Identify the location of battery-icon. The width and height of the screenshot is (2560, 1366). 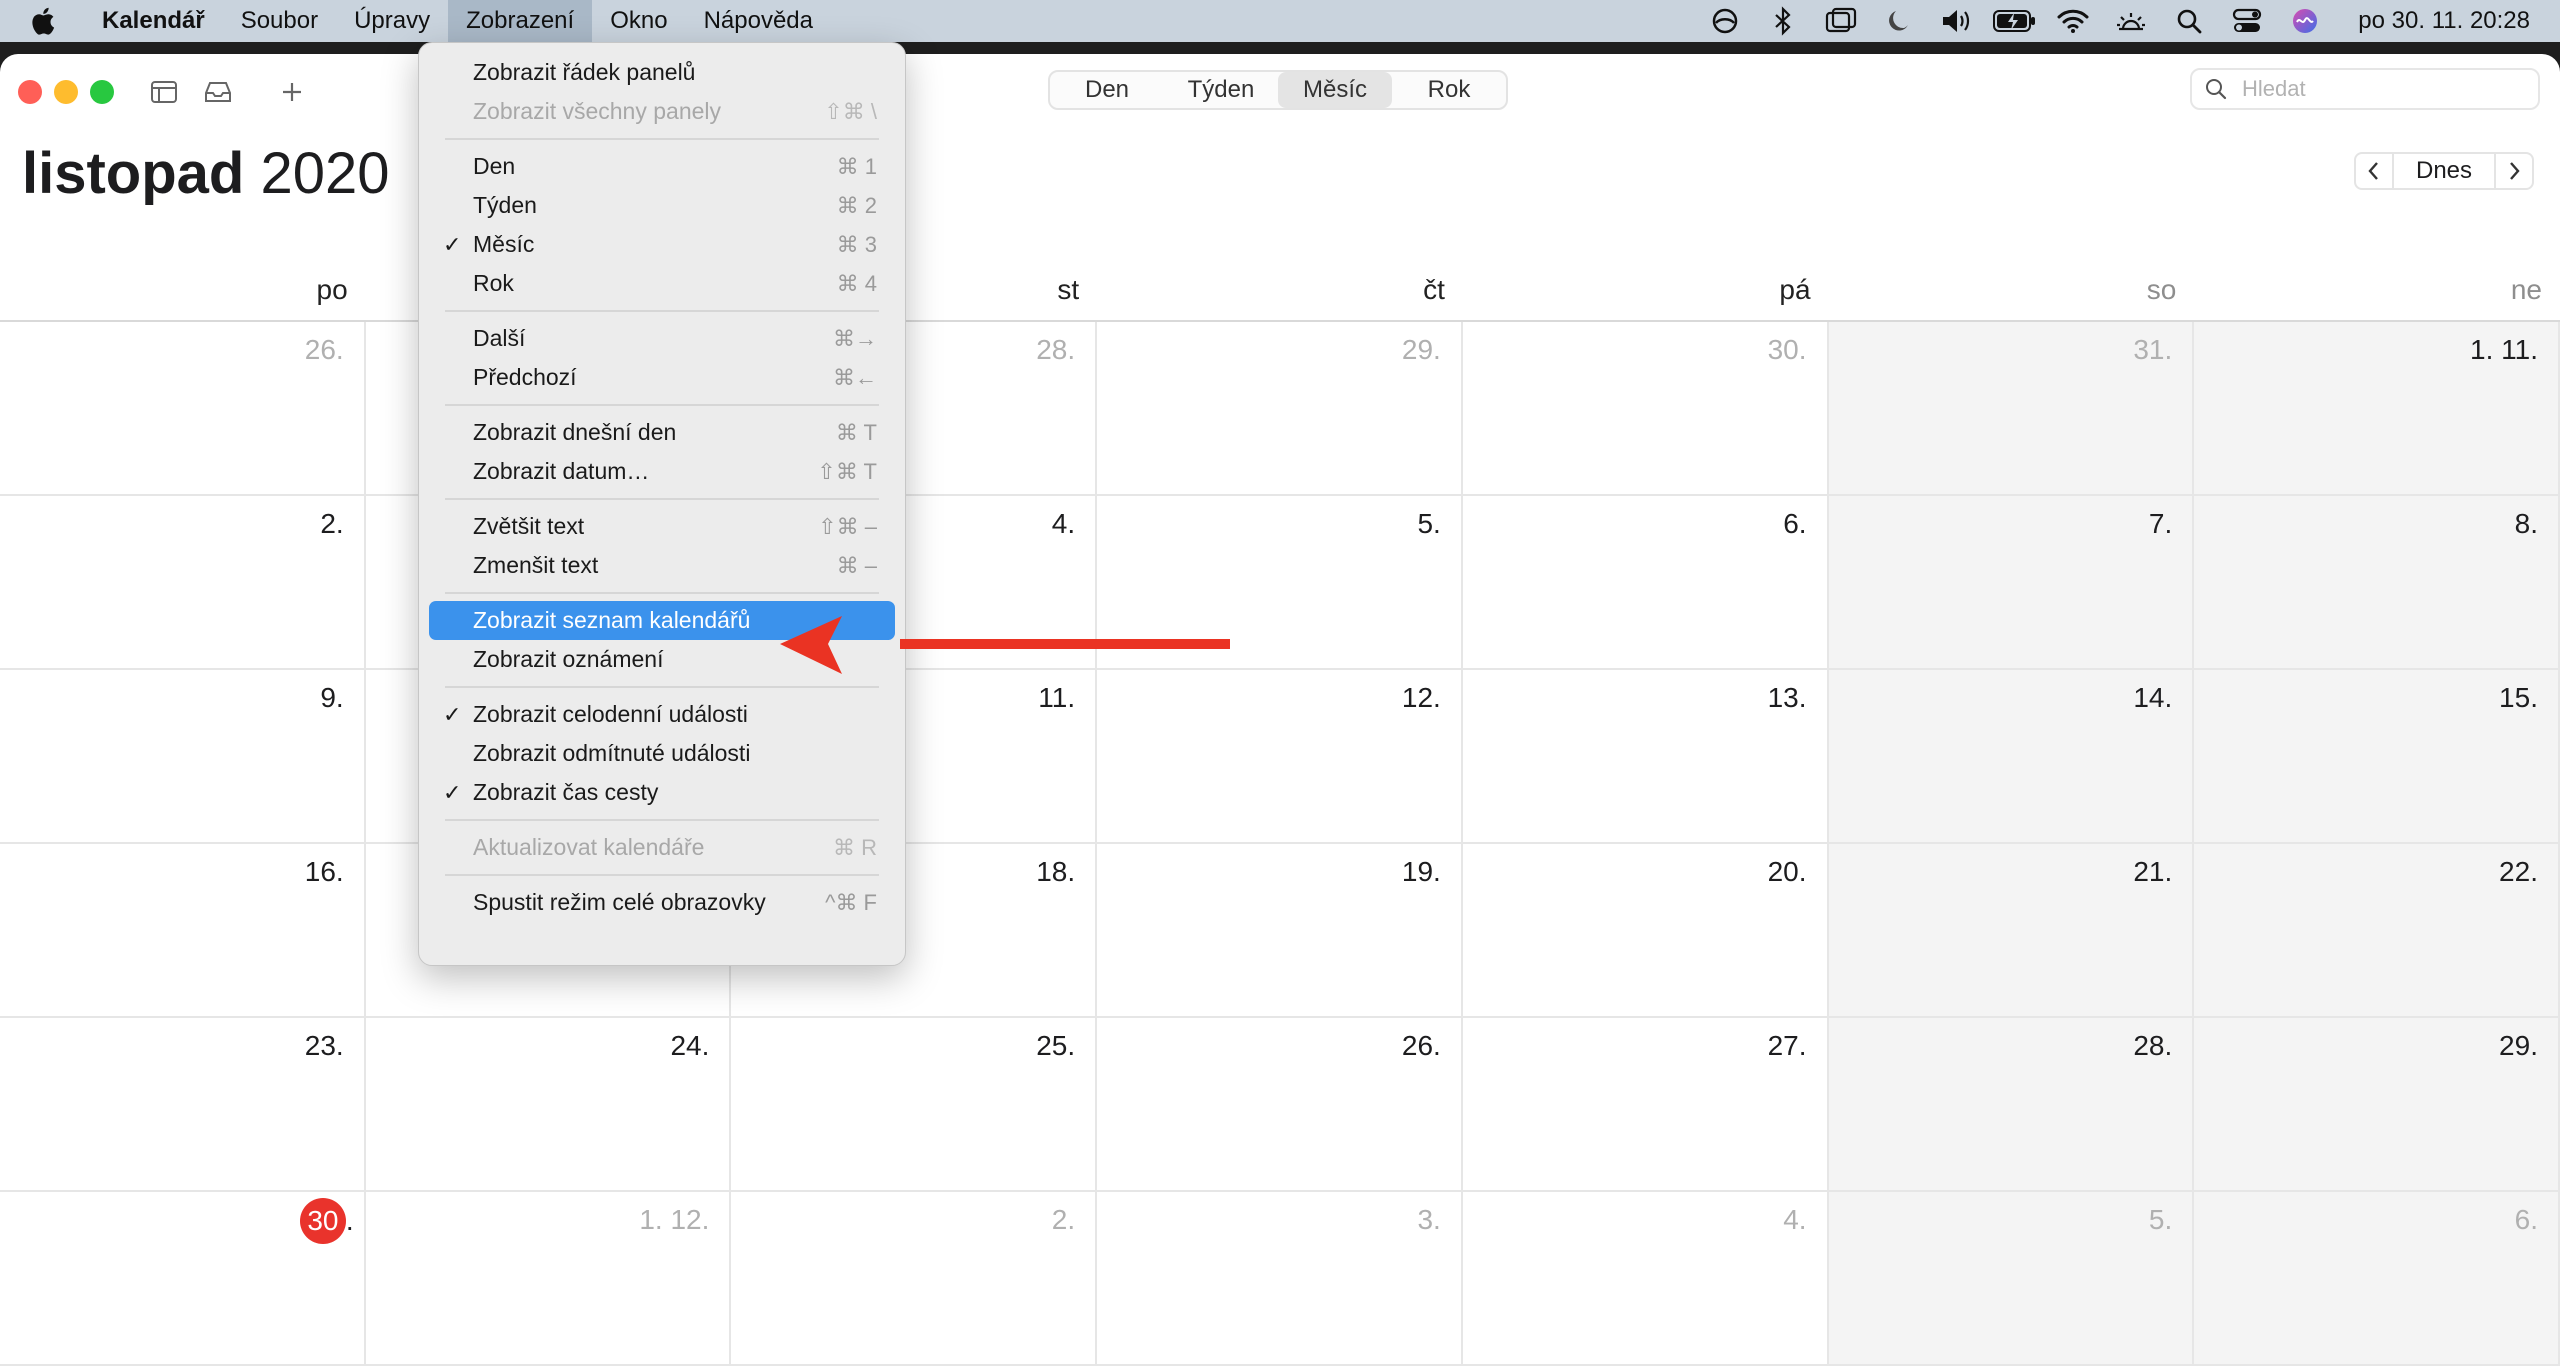
(2015, 21).